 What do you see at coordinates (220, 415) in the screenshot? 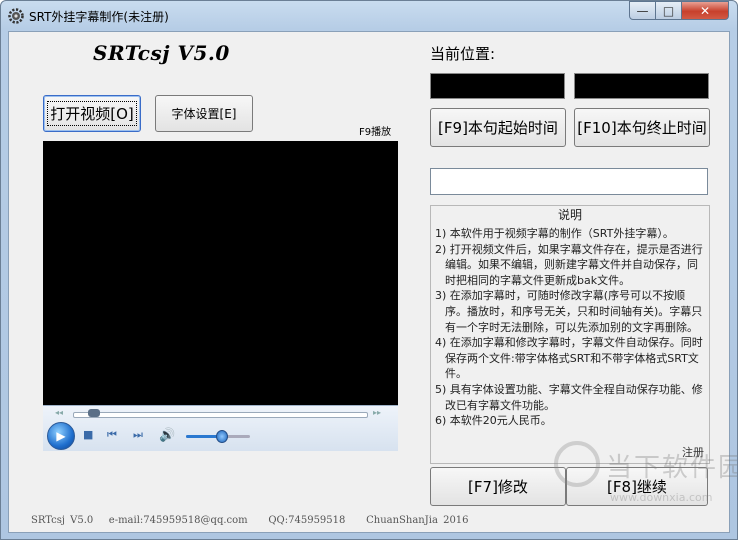
I see `seek-bar` at bounding box center [220, 415].